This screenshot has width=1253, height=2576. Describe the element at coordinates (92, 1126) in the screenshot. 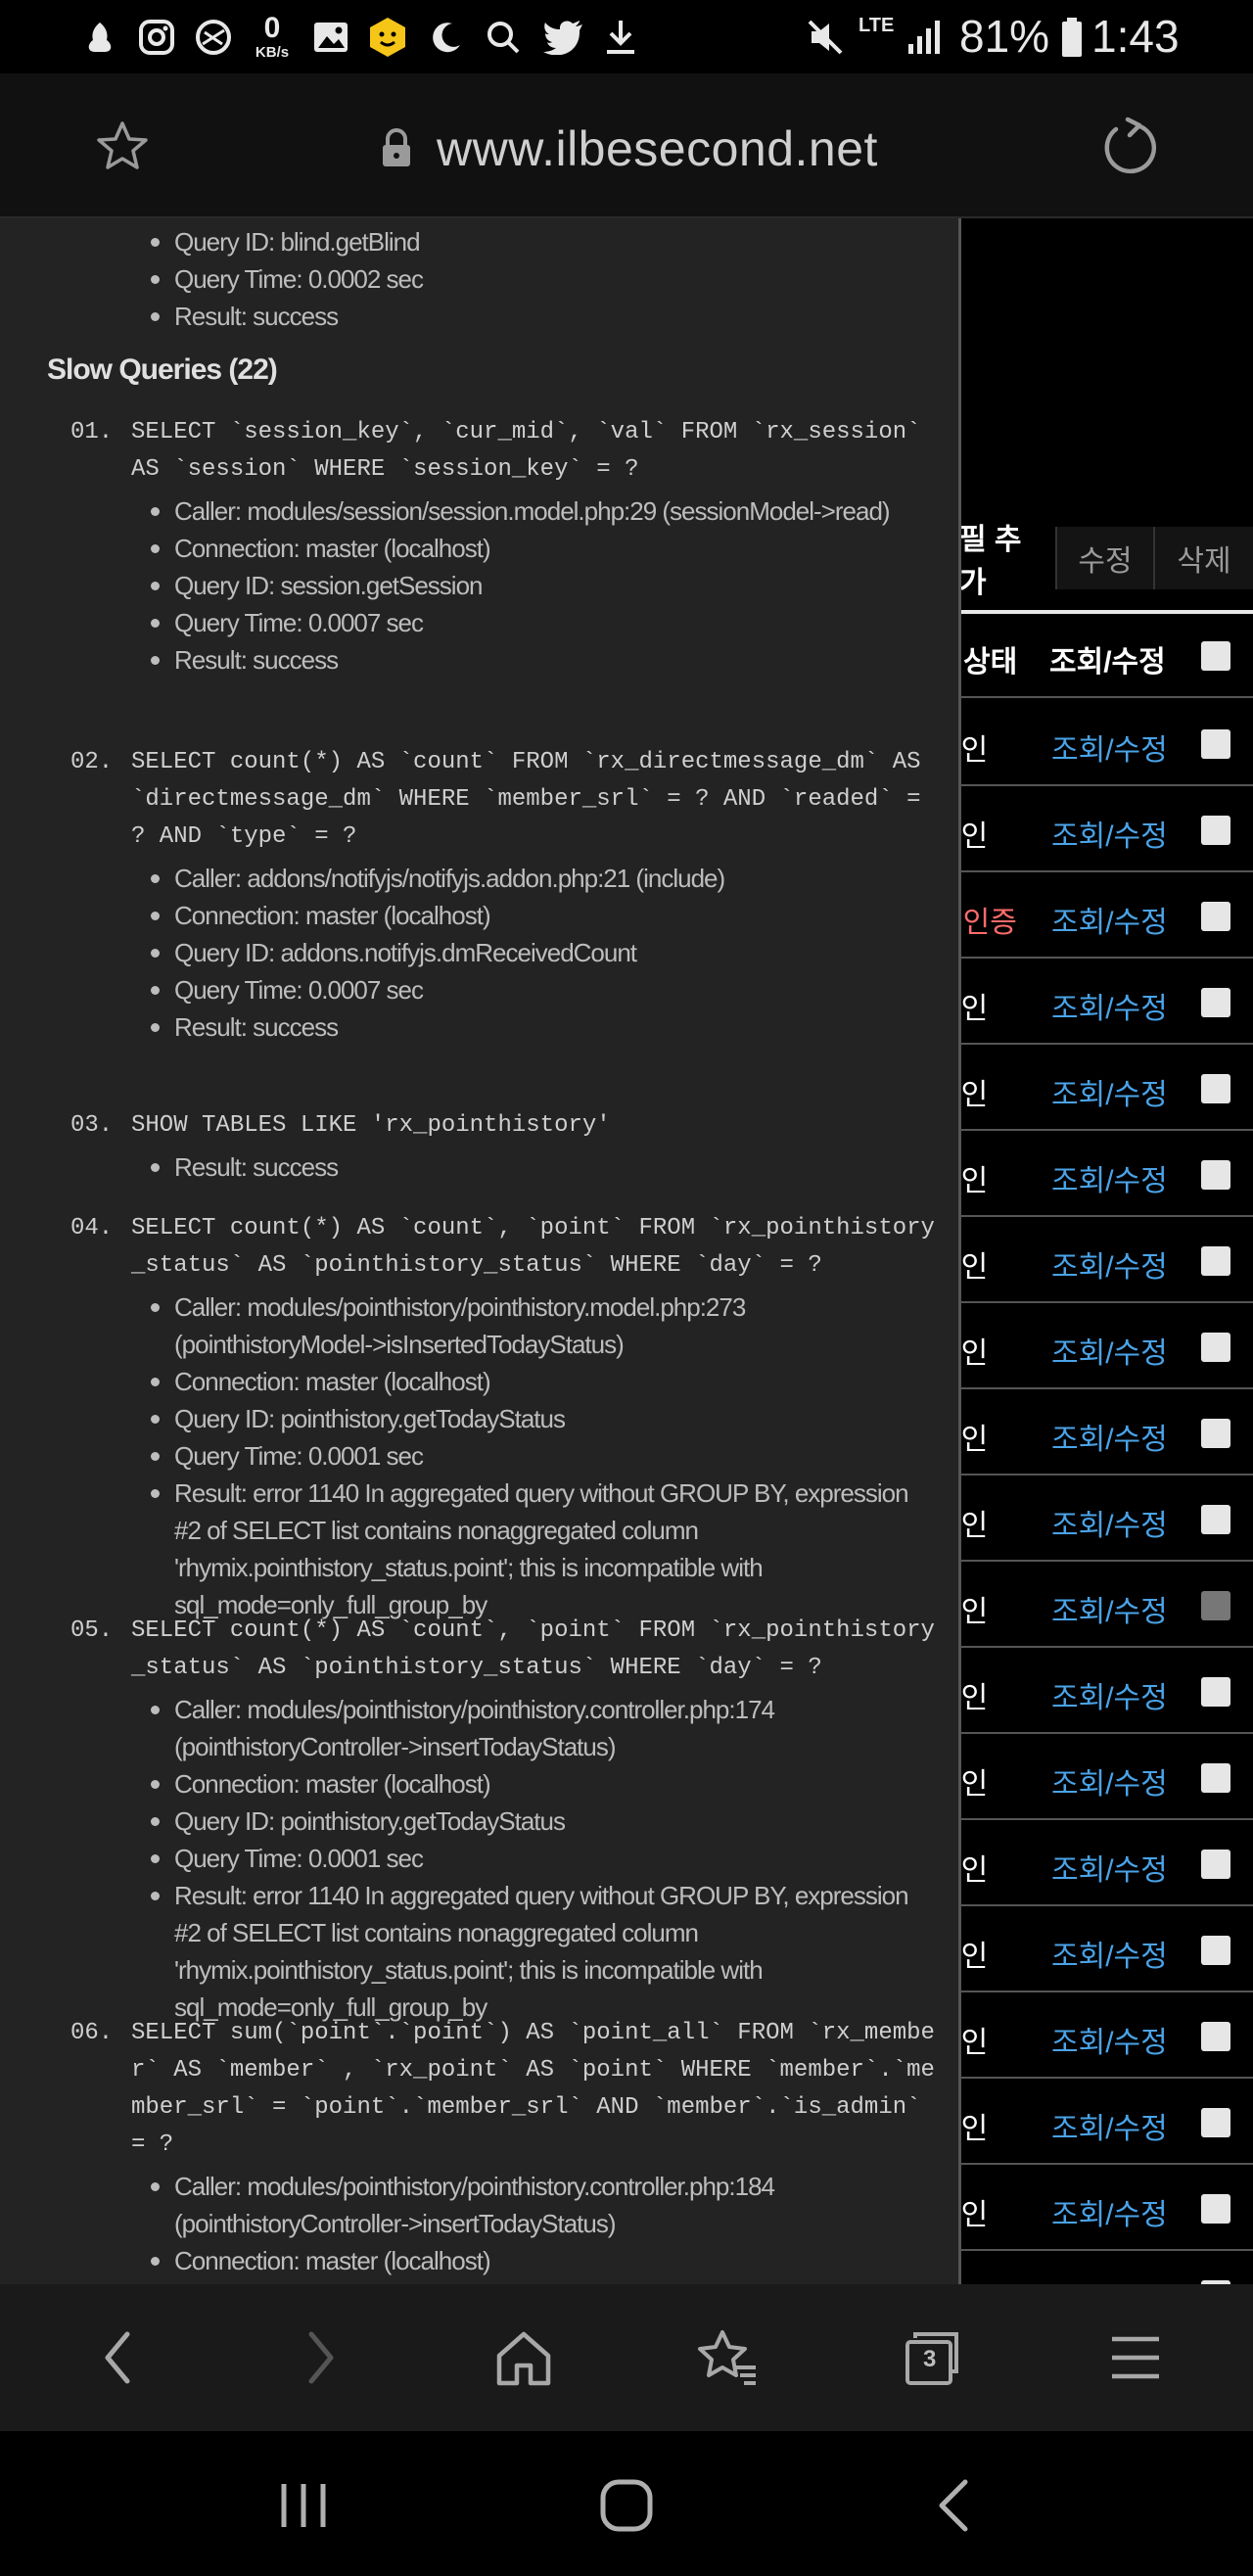

I see `query-number: 03.` at that location.